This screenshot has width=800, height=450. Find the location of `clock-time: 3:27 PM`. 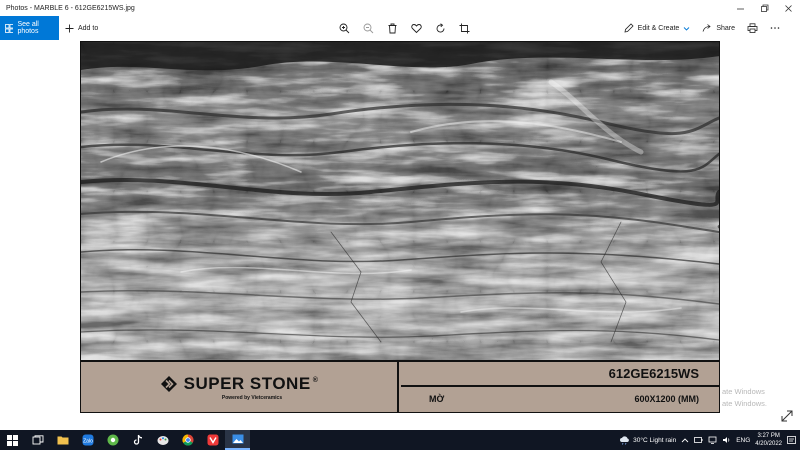

clock-time: 3:27 PM is located at coordinates (768, 436).